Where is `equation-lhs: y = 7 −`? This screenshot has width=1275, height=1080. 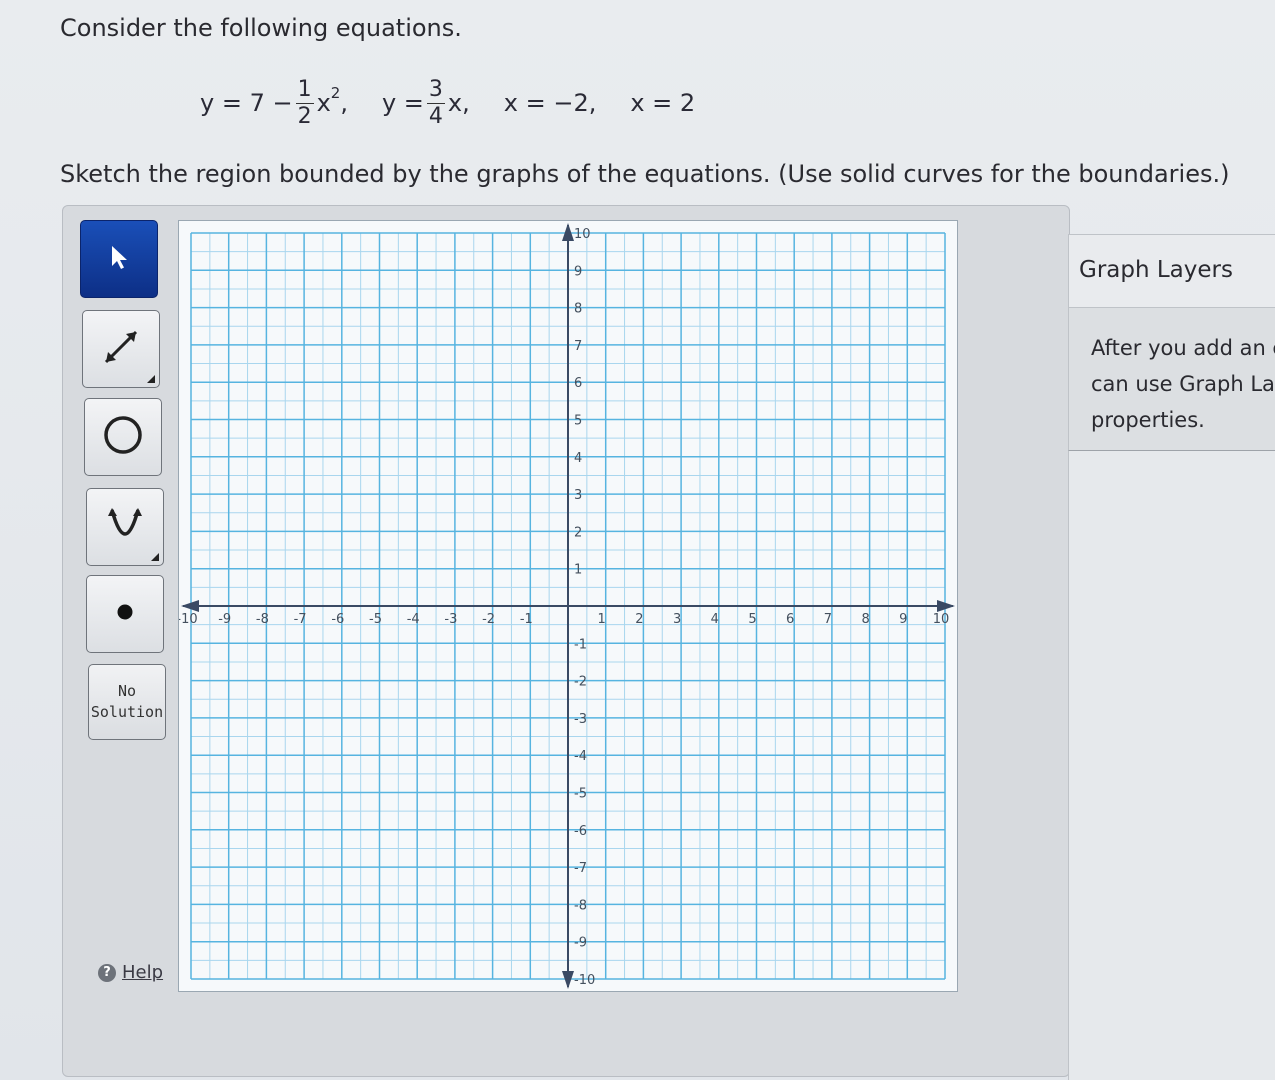 equation-lhs: y = 7 − is located at coordinates (246, 103).